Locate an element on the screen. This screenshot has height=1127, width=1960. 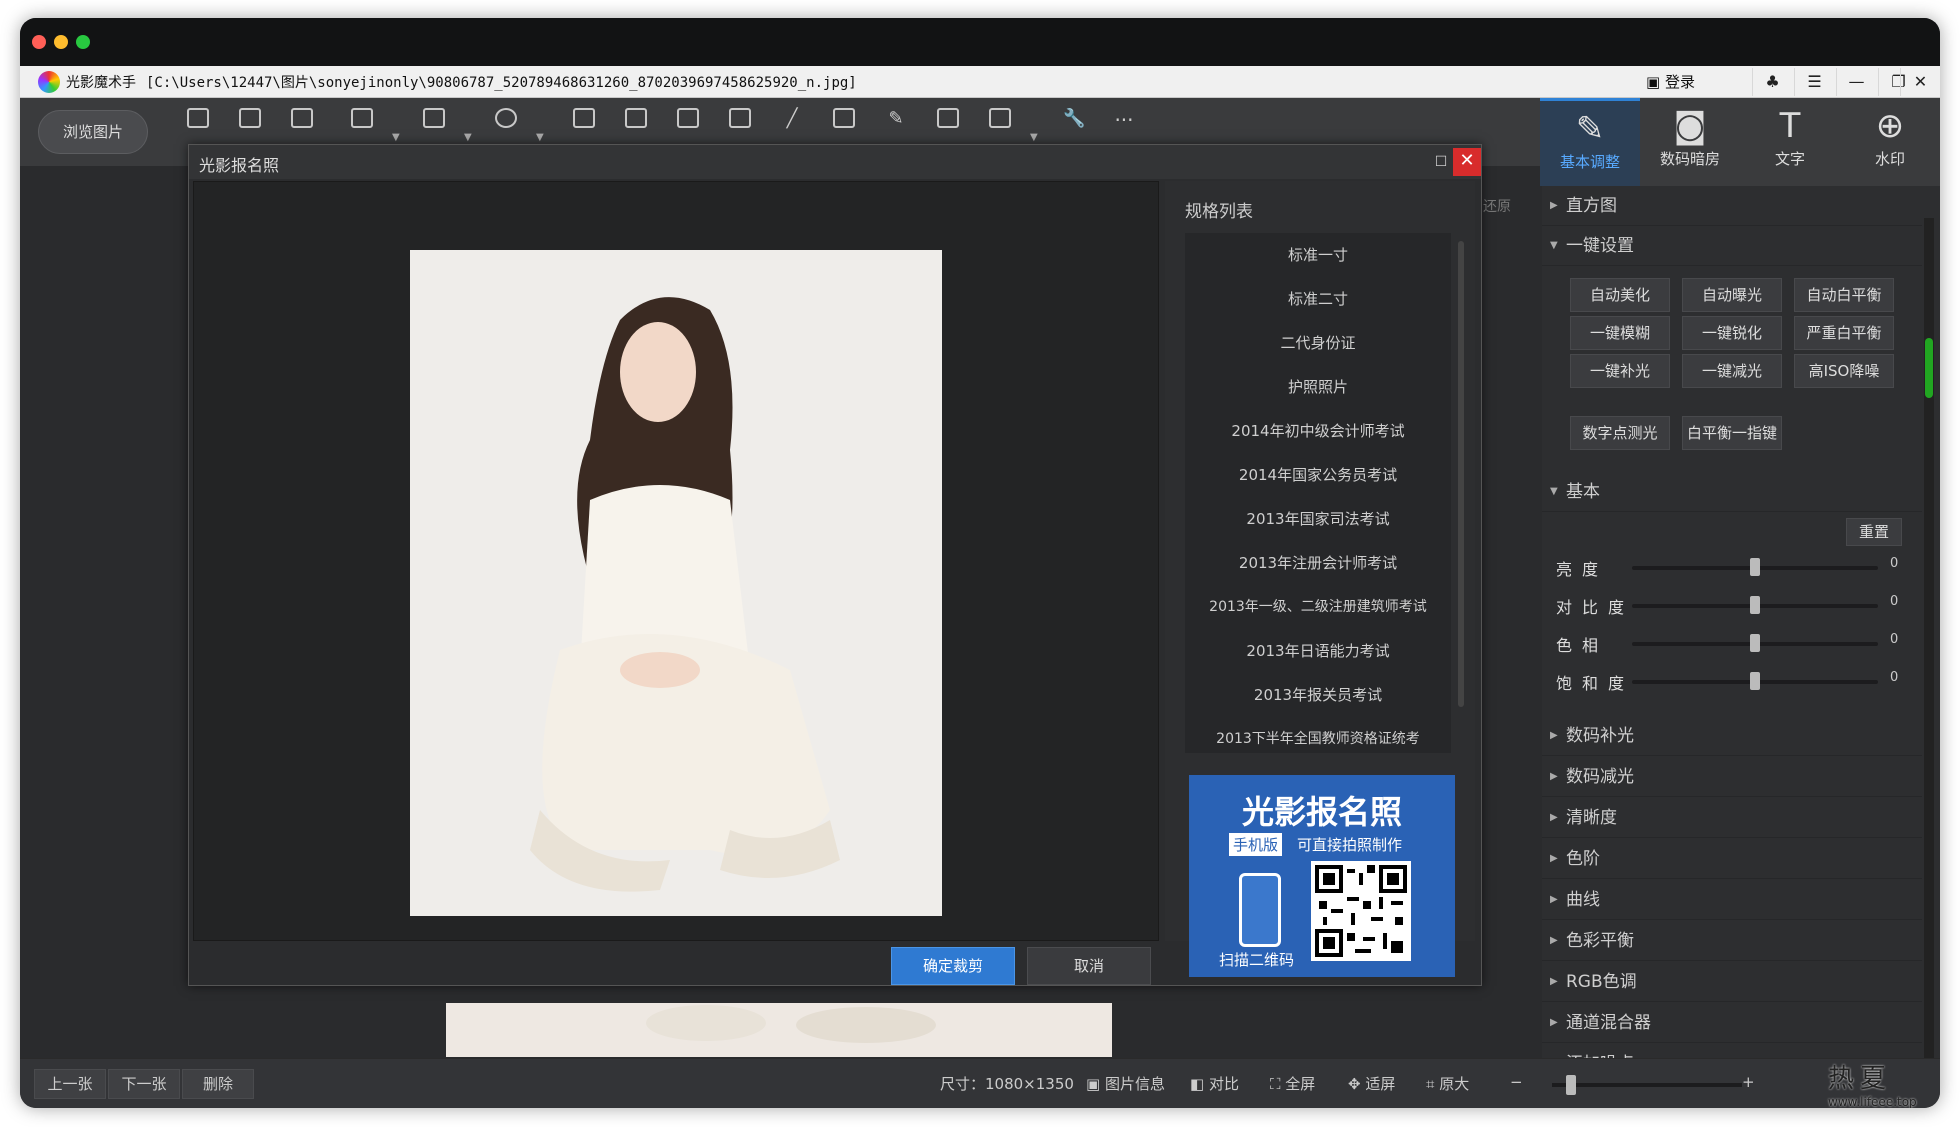
minimize-traffic-light is located at coordinates (61, 42).